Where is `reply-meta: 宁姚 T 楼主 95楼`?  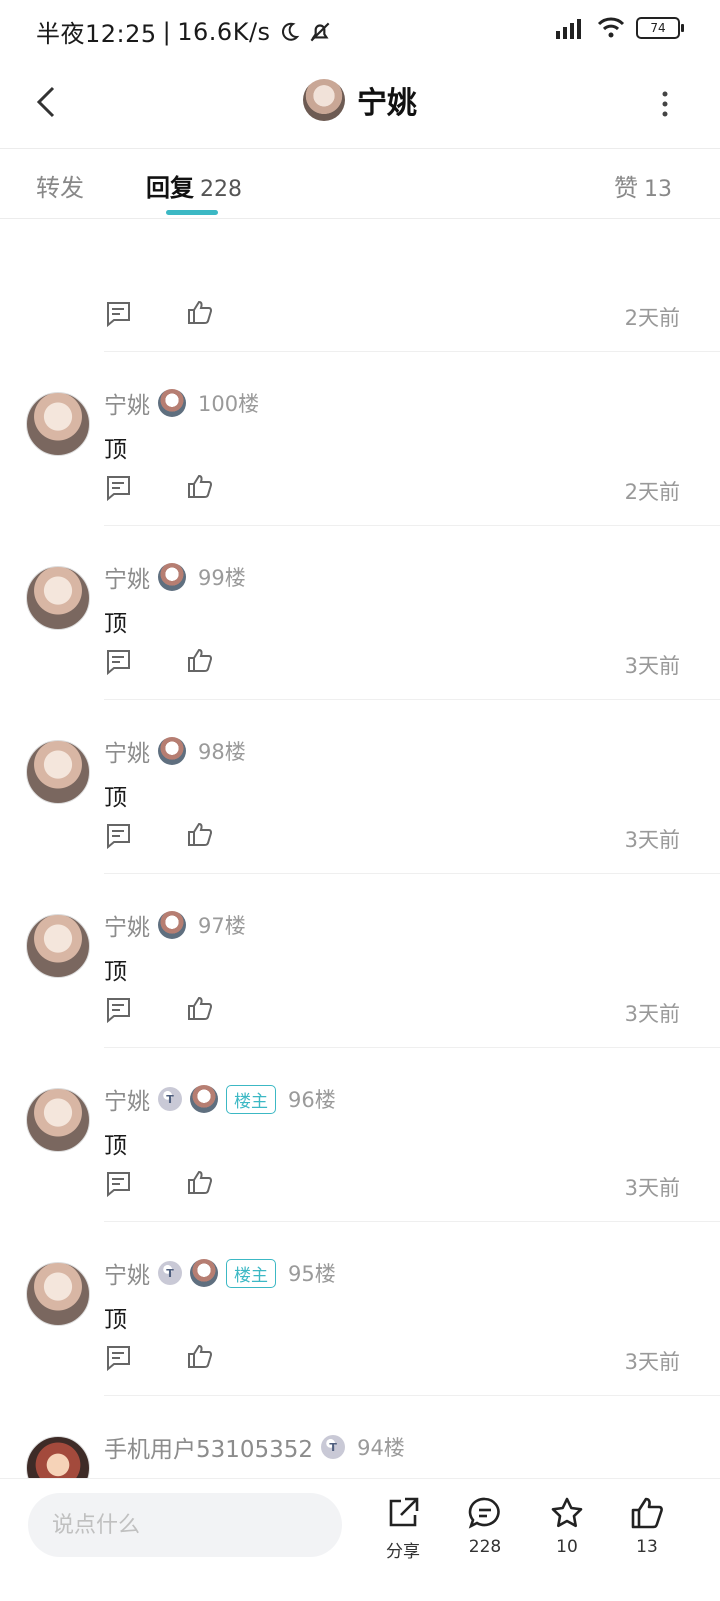
reply-meta: 宁姚 T 楼主 95楼 is located at coordinates (220, 1273).